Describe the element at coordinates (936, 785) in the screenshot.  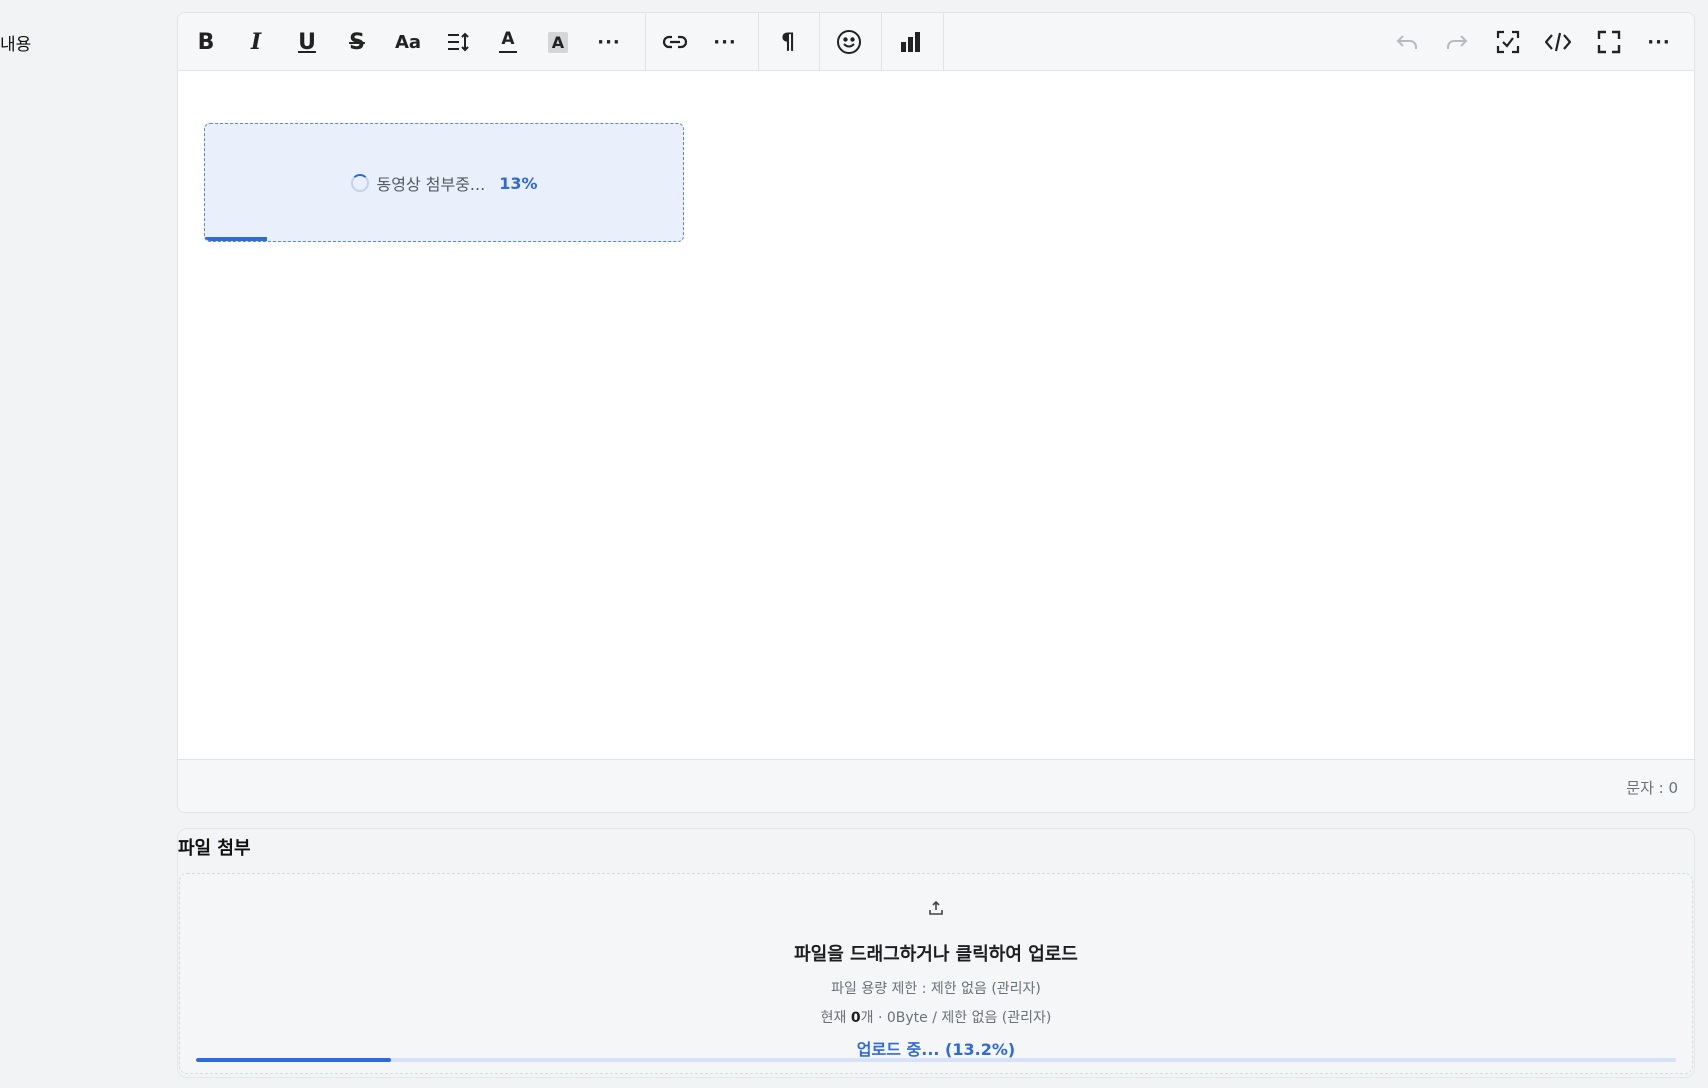
I see `editor-statusbar: 문자 : 0` at that location.